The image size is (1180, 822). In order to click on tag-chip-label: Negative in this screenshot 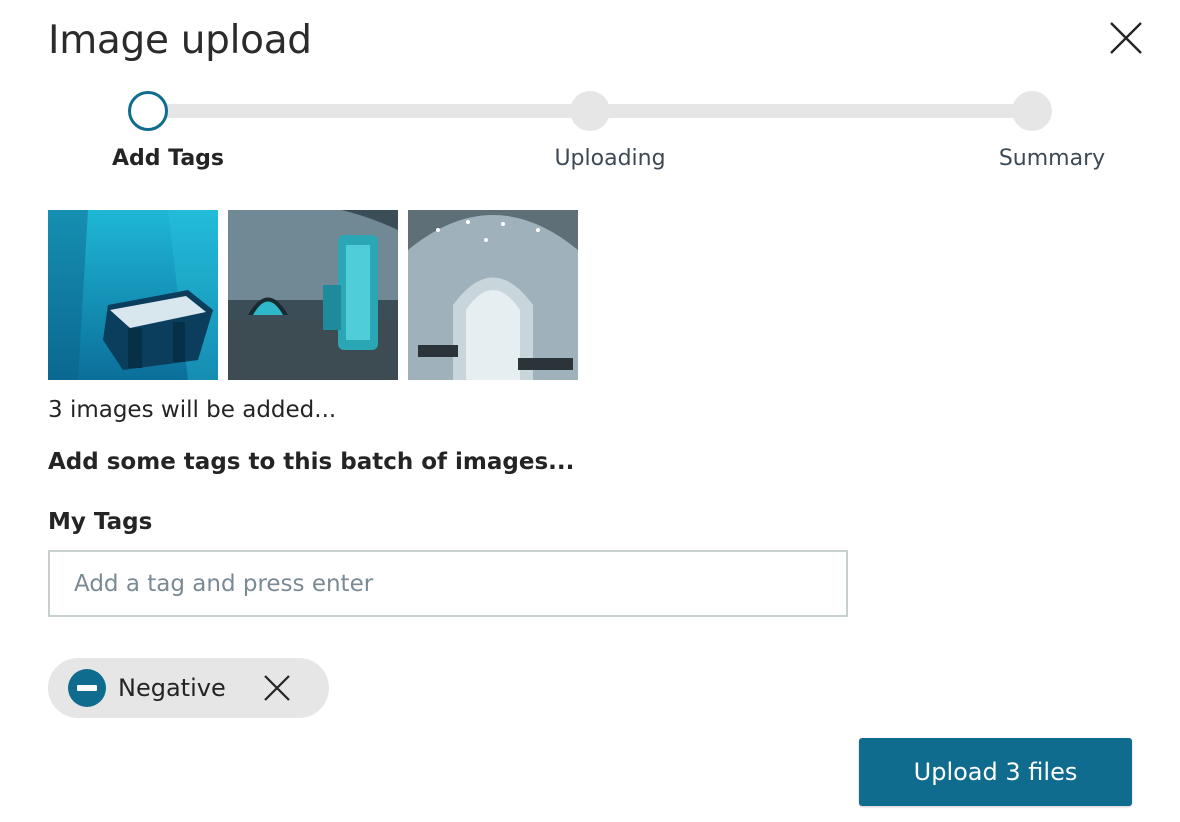, I will do `click(172, 688)`.